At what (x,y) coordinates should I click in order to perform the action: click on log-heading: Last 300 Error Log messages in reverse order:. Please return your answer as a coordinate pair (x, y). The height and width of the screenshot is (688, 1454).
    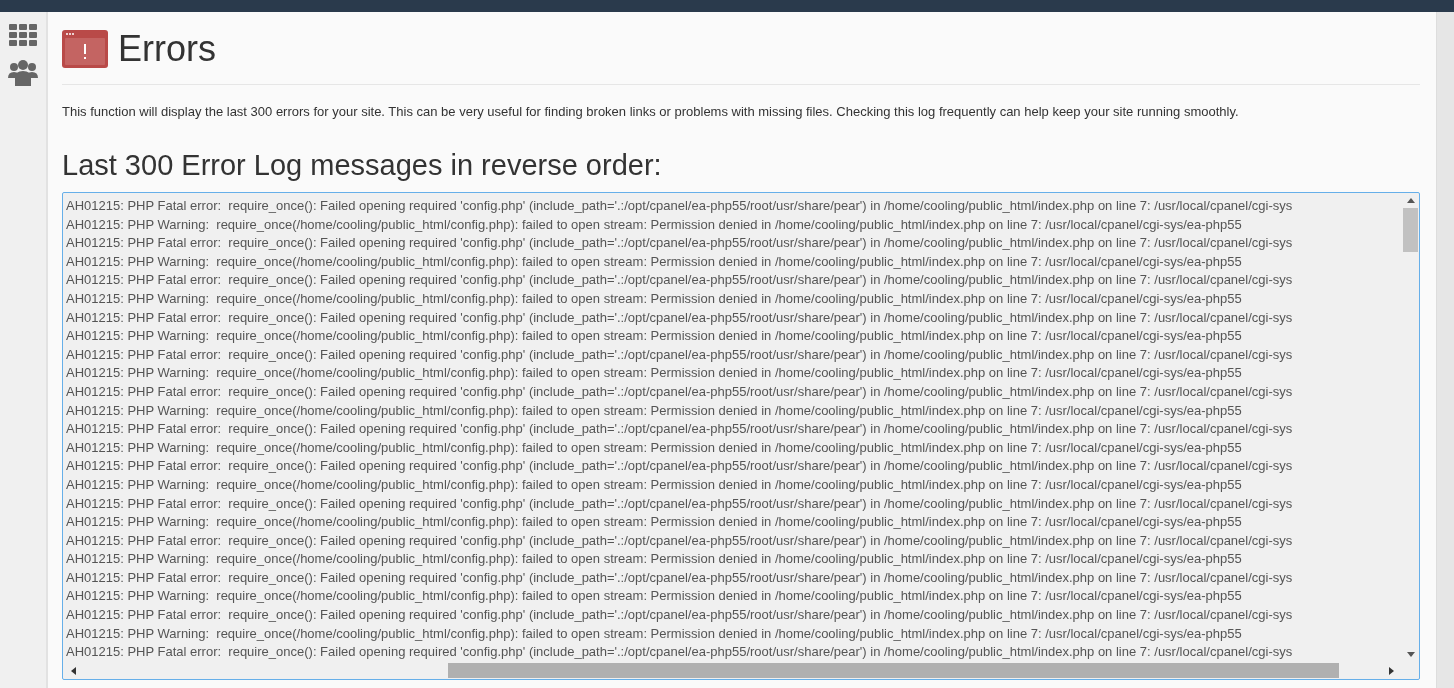
    Looking at the image, I should click on (362, 165).